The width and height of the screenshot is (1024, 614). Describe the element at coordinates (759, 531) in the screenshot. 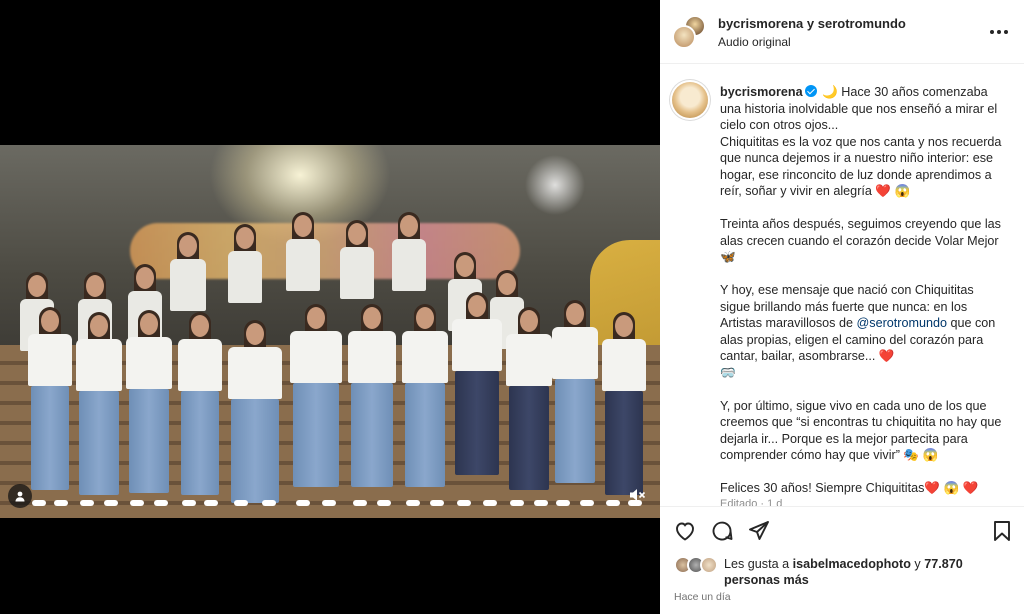

I see `send-icon` at that location.